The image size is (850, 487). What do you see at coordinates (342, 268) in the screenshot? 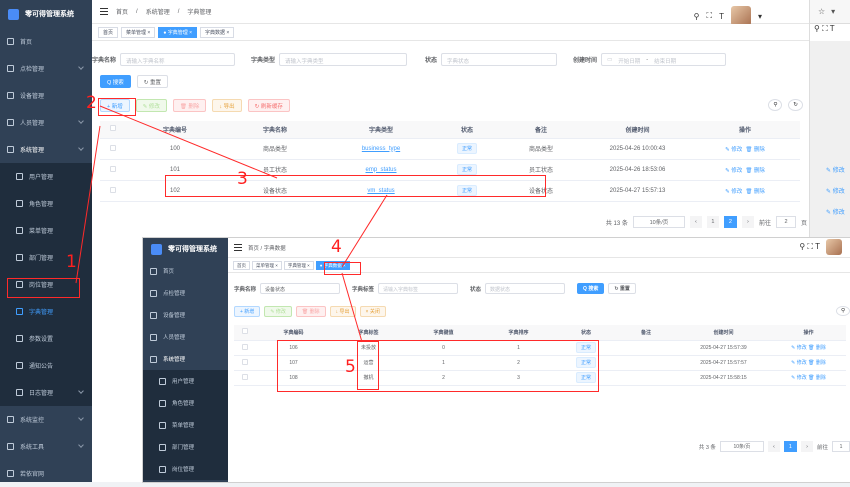
I see `annotation-box-dict-data-tab` at bounding box center [342, 268].